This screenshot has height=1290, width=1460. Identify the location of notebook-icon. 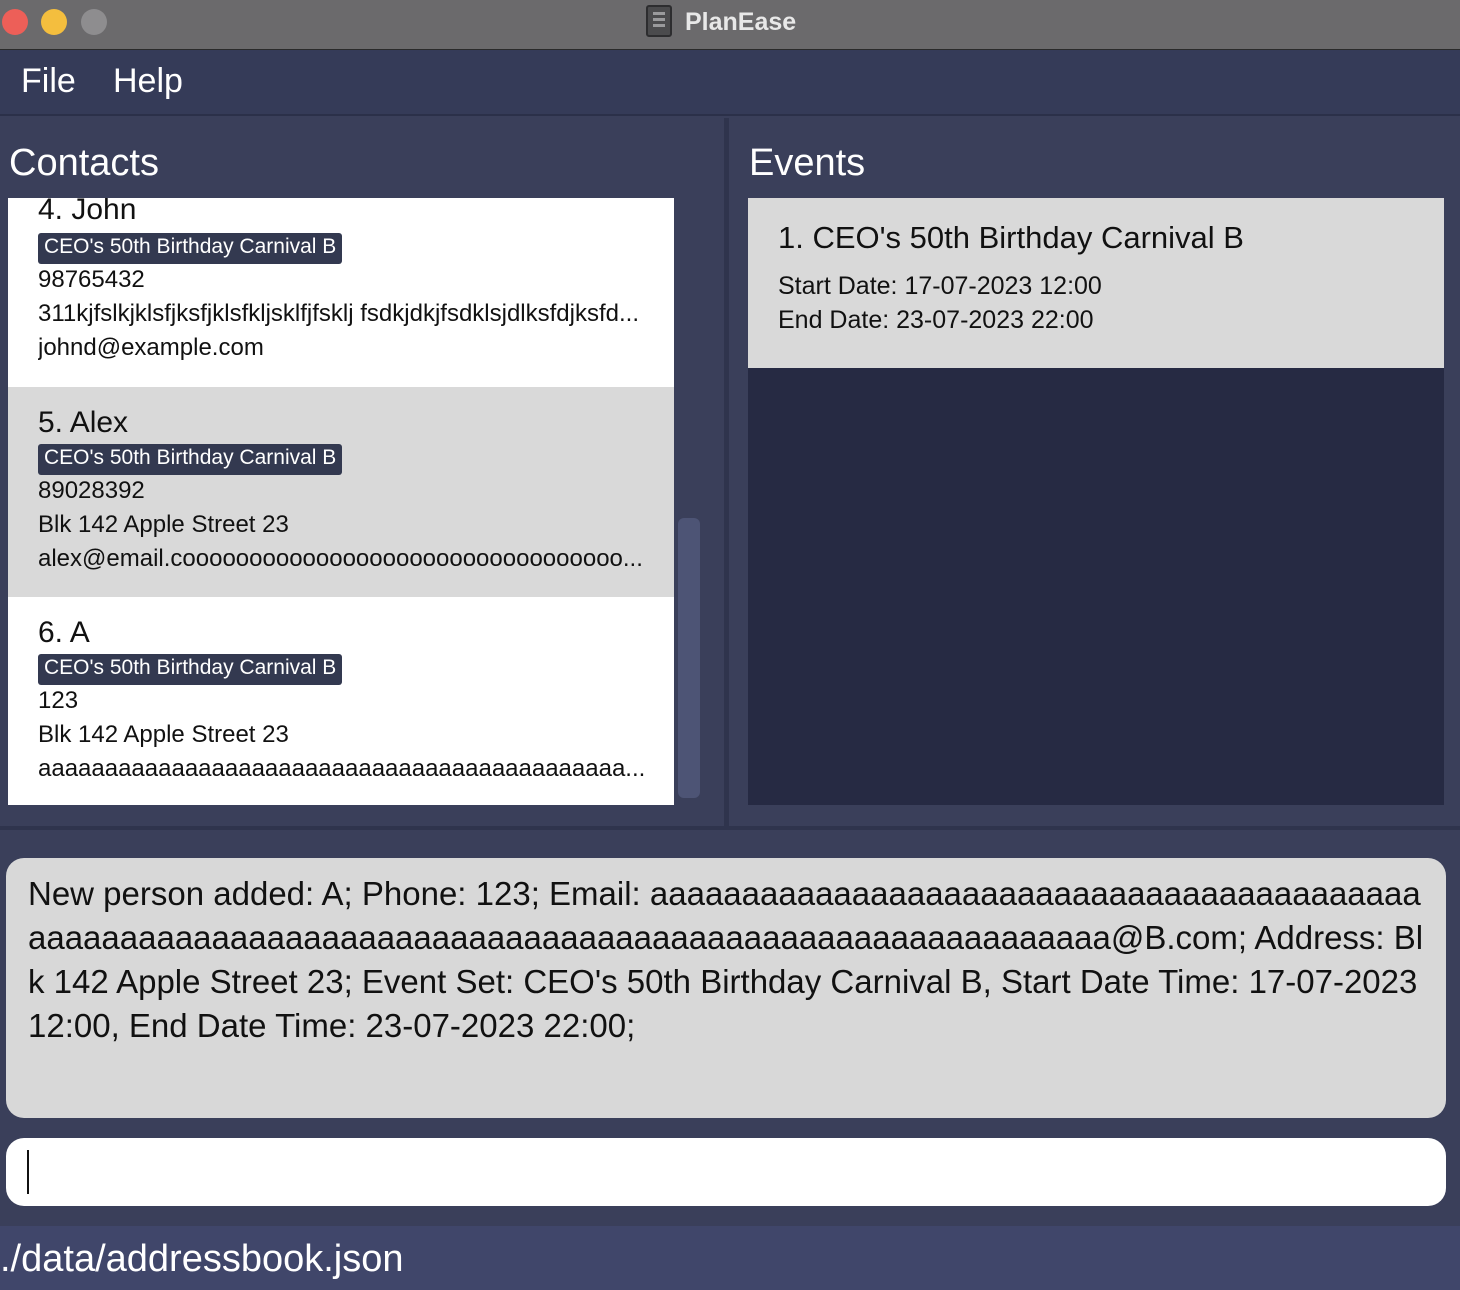
(659, 21).